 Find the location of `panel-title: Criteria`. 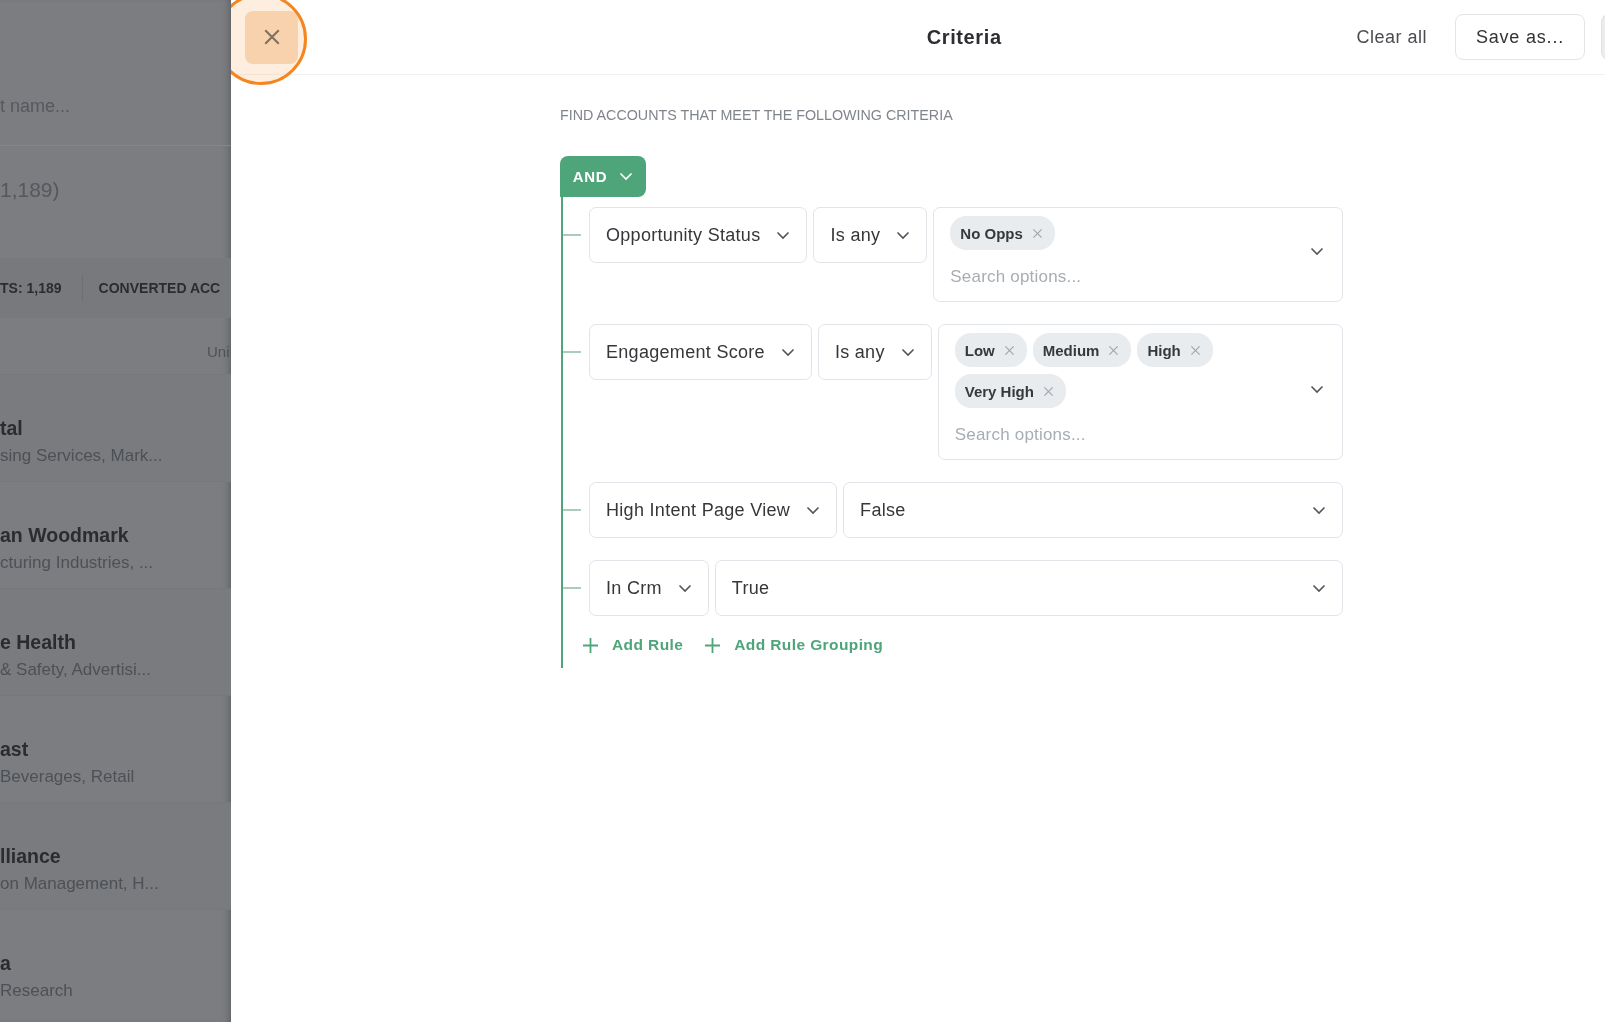

panel-title: Criteria is located at coordinates (964, 37).